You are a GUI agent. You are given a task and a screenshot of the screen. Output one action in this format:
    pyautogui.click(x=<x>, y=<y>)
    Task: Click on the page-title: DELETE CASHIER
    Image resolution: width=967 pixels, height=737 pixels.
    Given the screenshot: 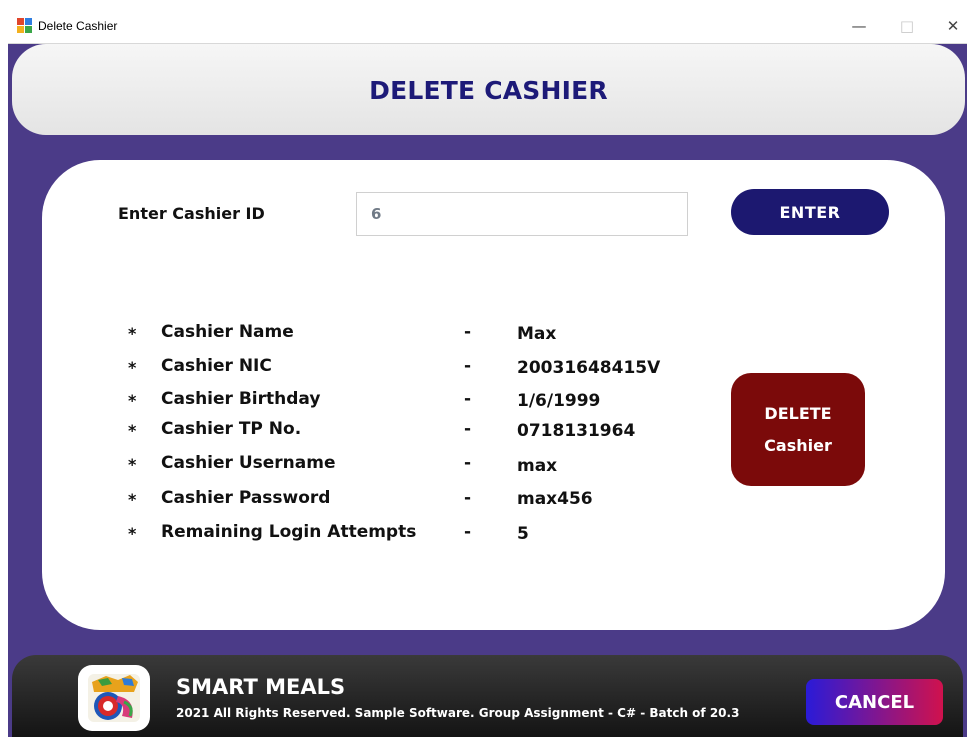 What is the action you would take?
    pyautogui.click(x=488, y=90)
    